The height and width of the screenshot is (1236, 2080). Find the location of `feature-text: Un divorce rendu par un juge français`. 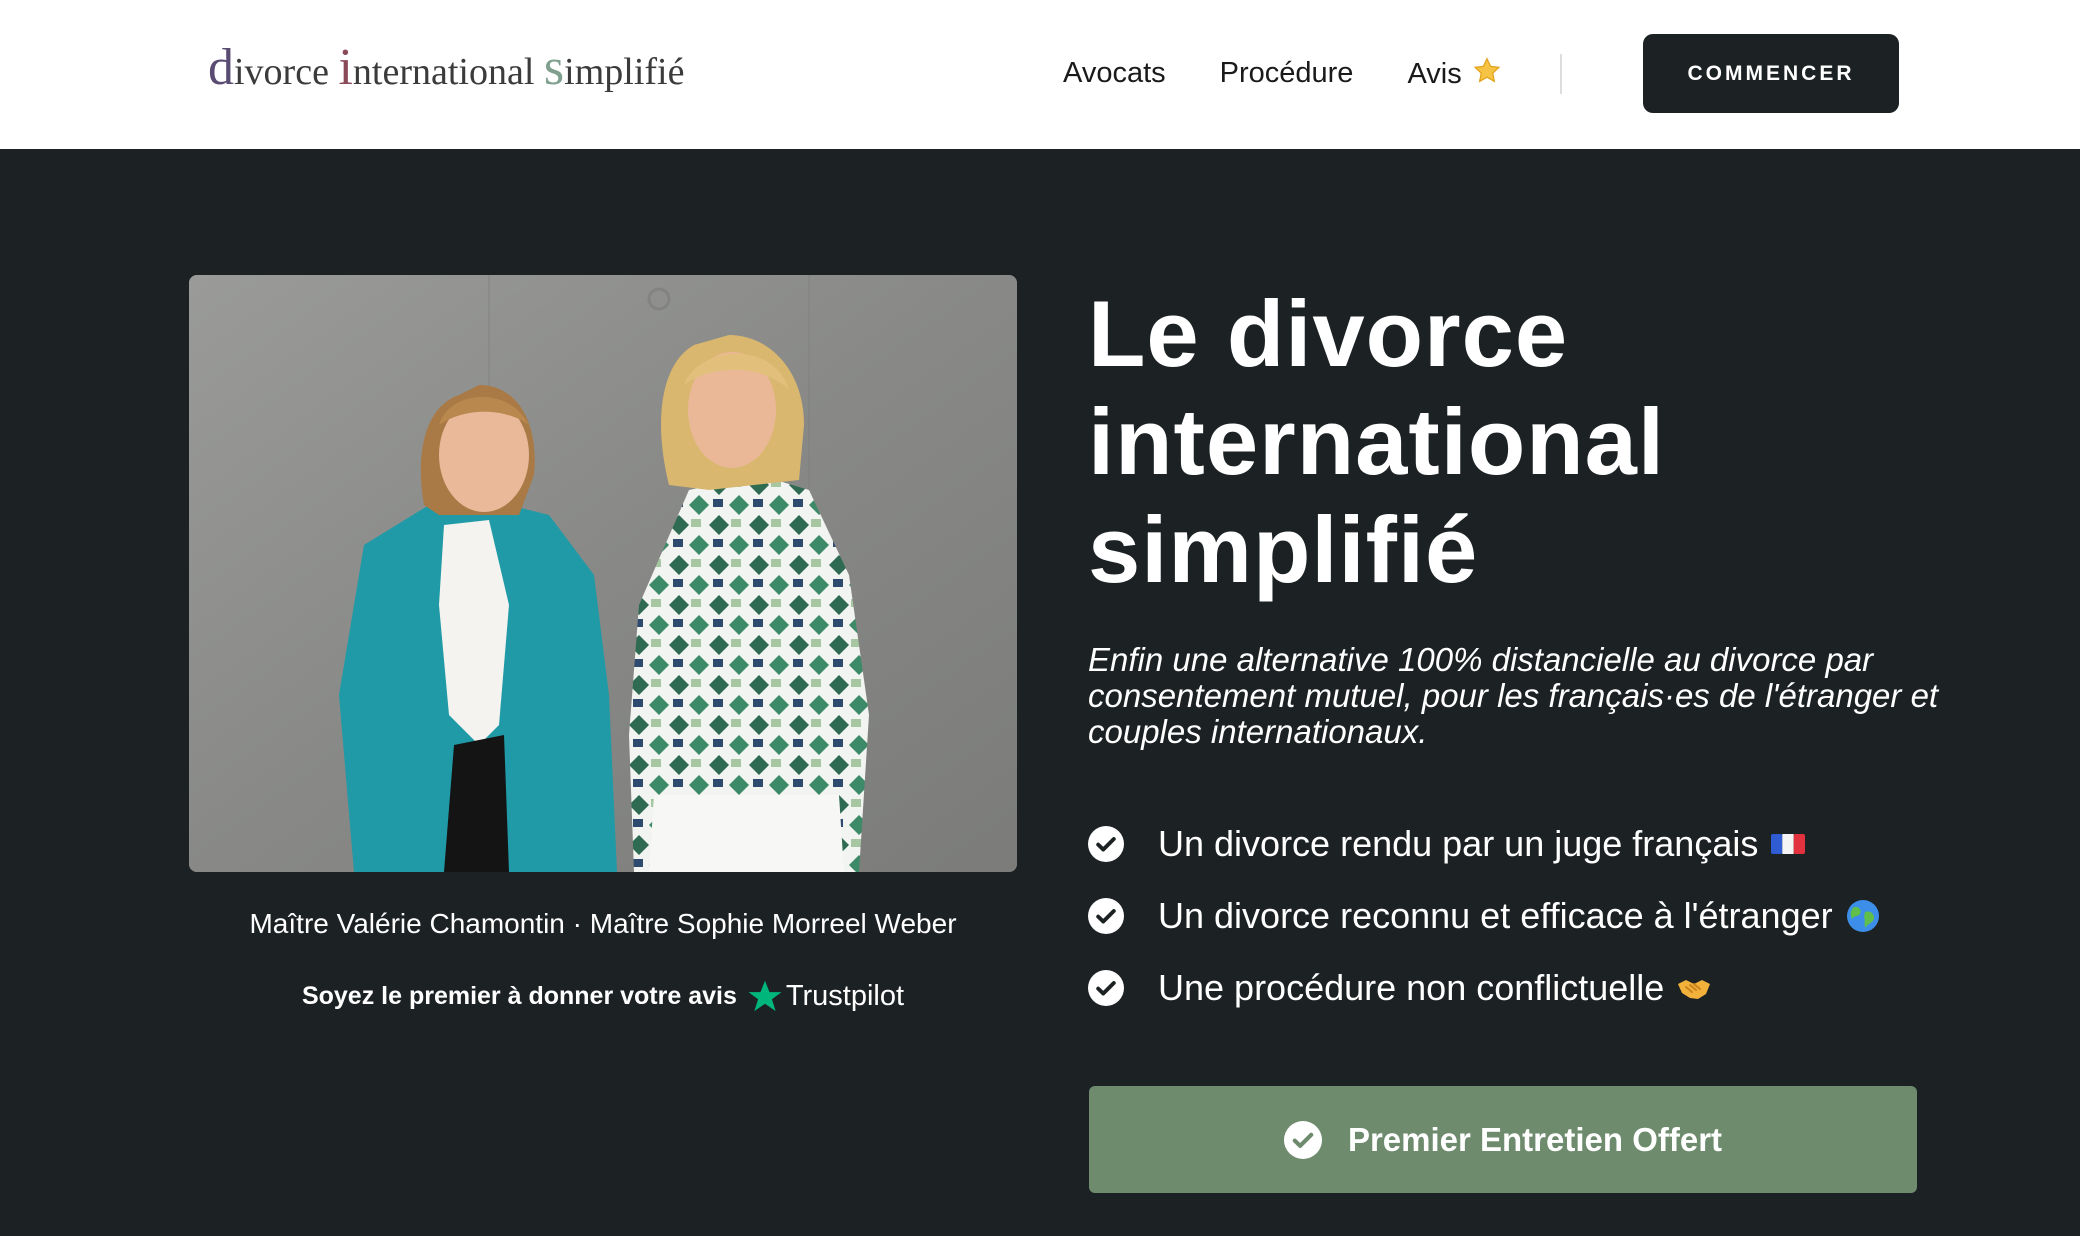

feature-text: Un divorce rendu par un juge français is located at coordinates (1458, 843).